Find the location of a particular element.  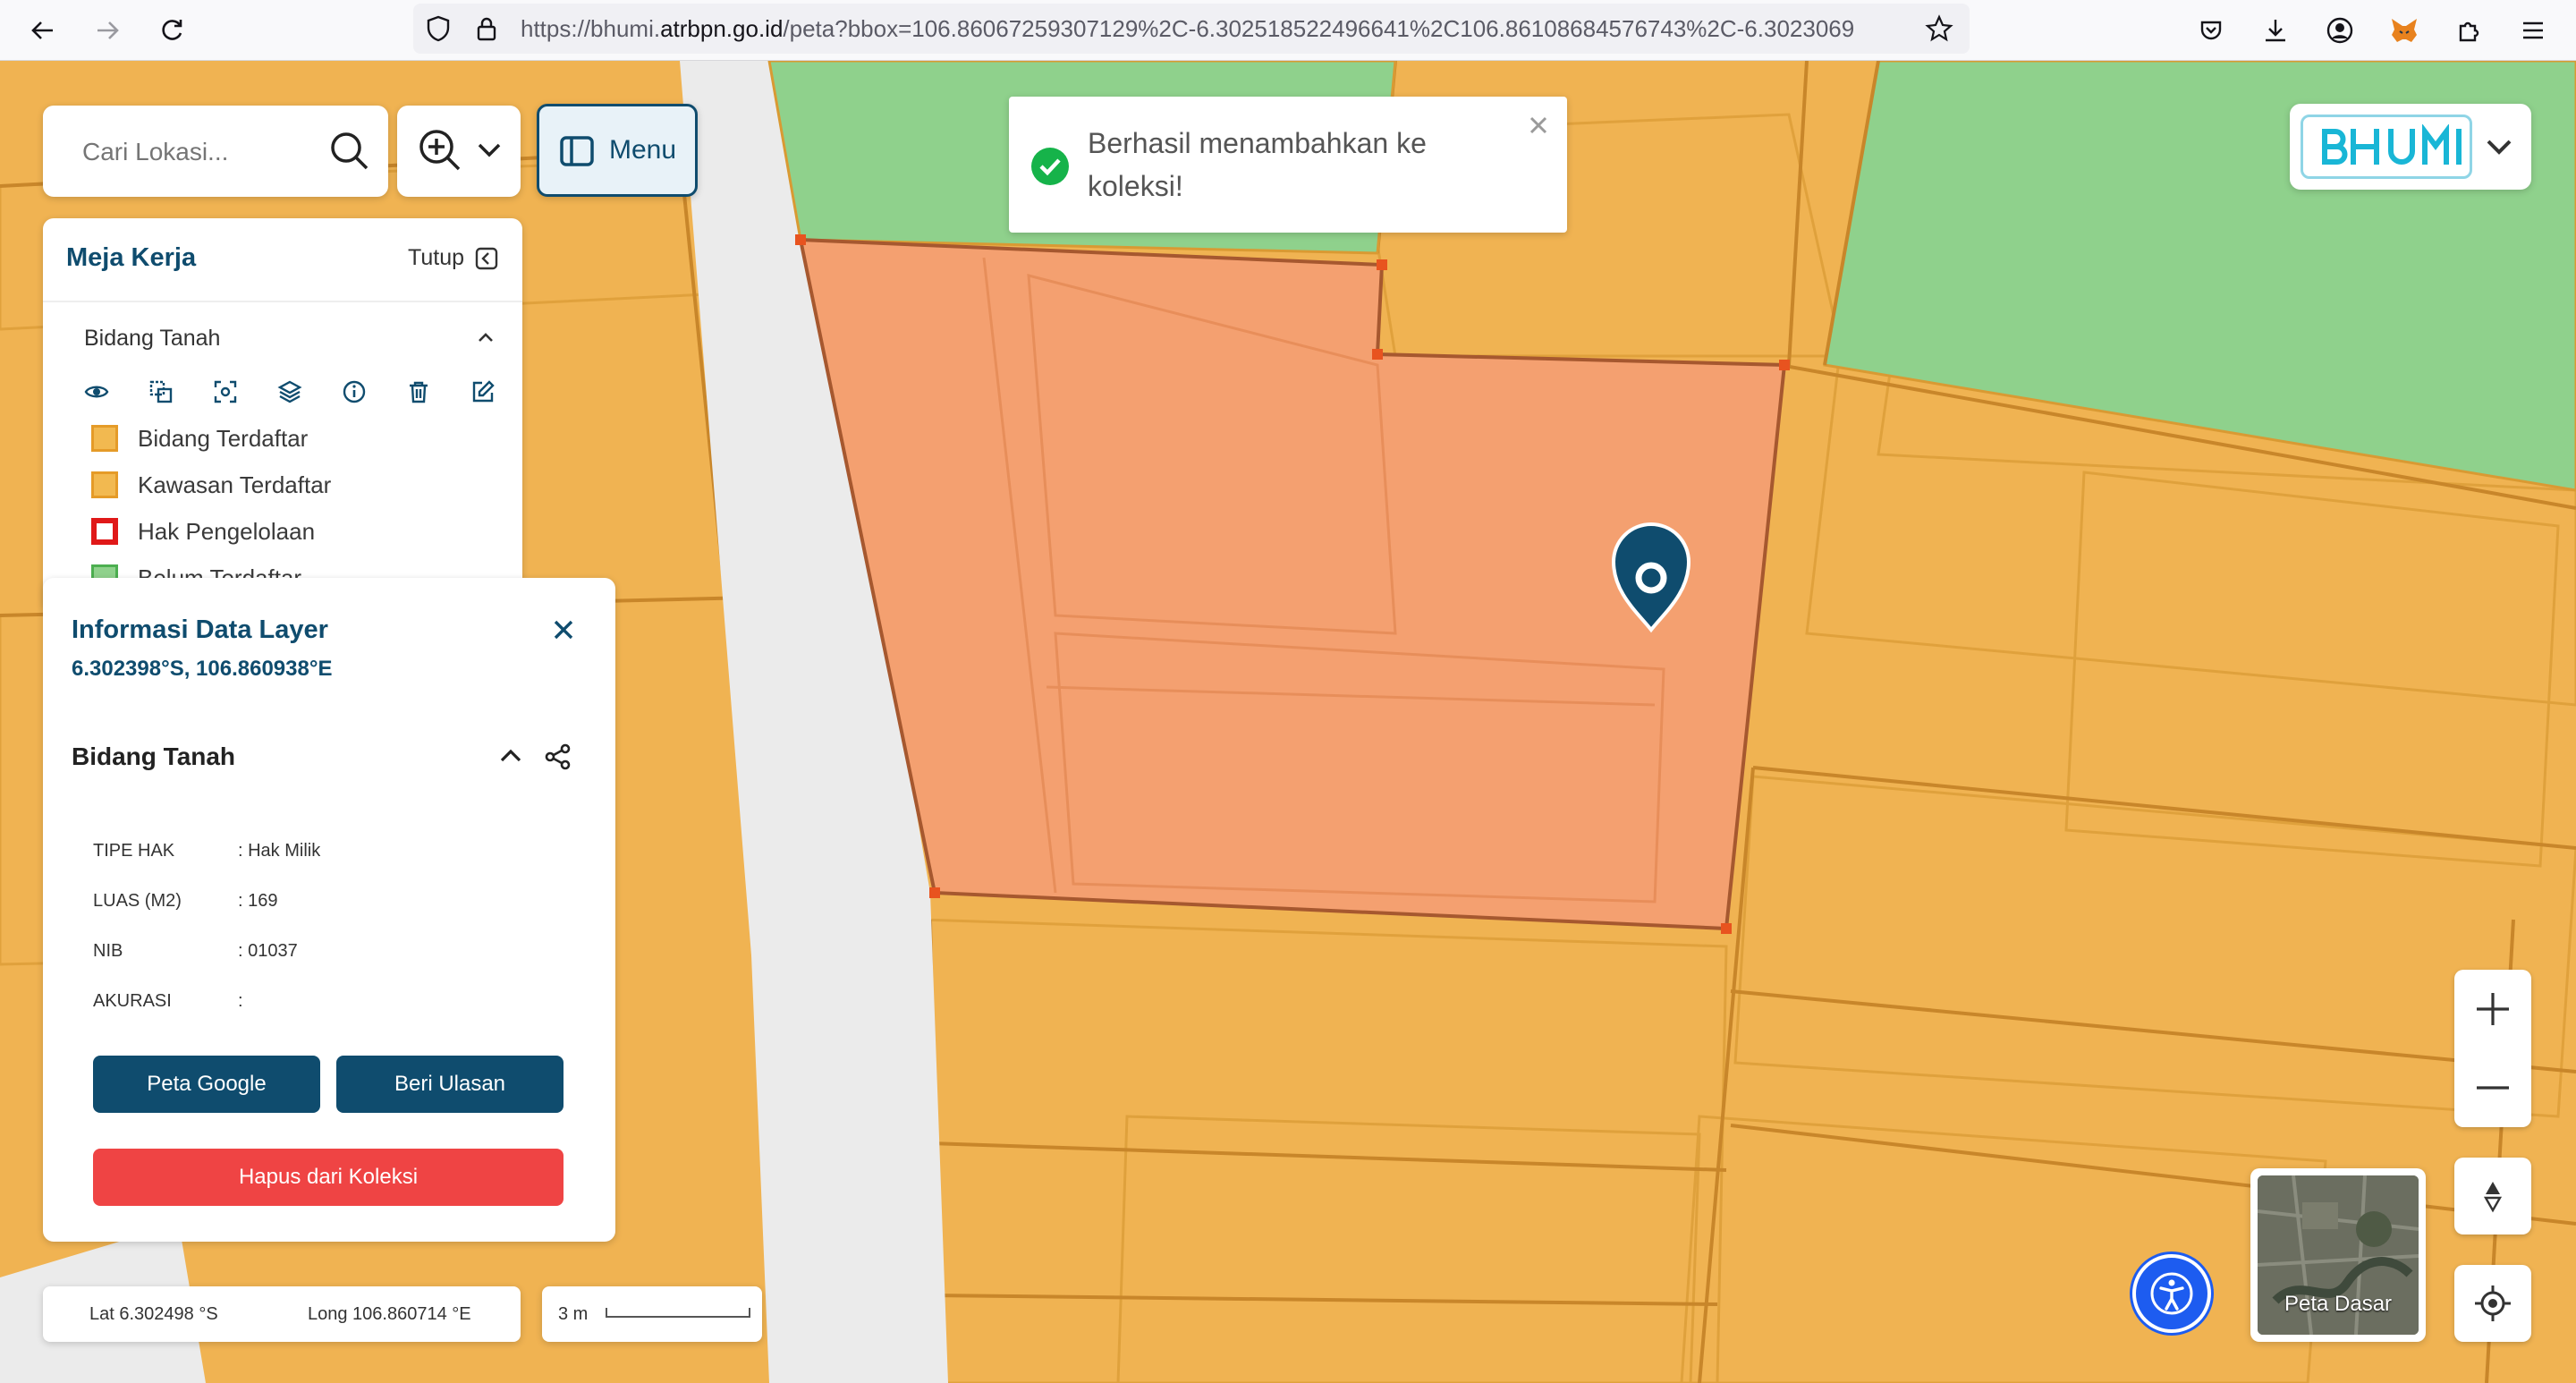

plus-icon is located at coordinates (2493, 1009).